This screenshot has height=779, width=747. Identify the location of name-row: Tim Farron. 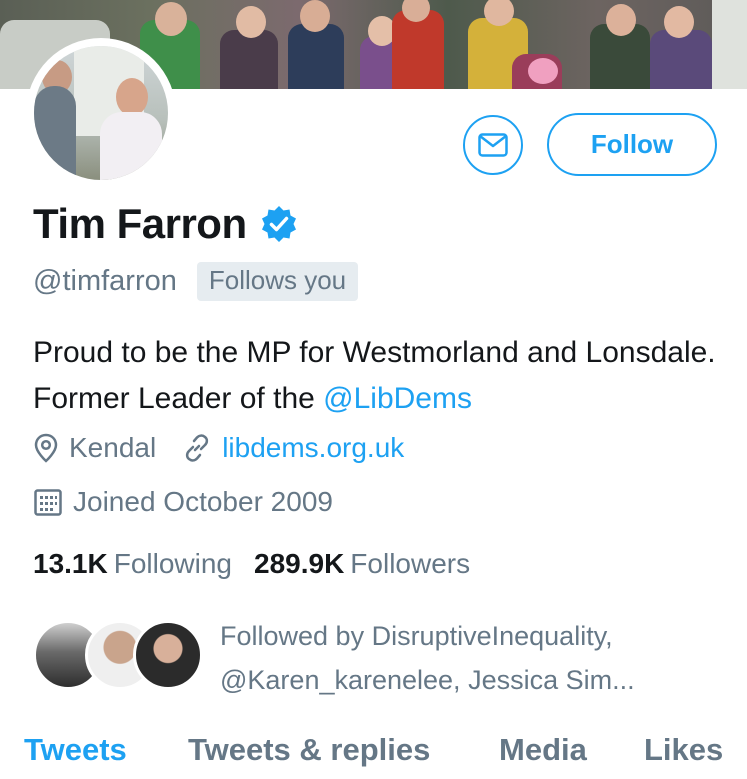
(166, 224).